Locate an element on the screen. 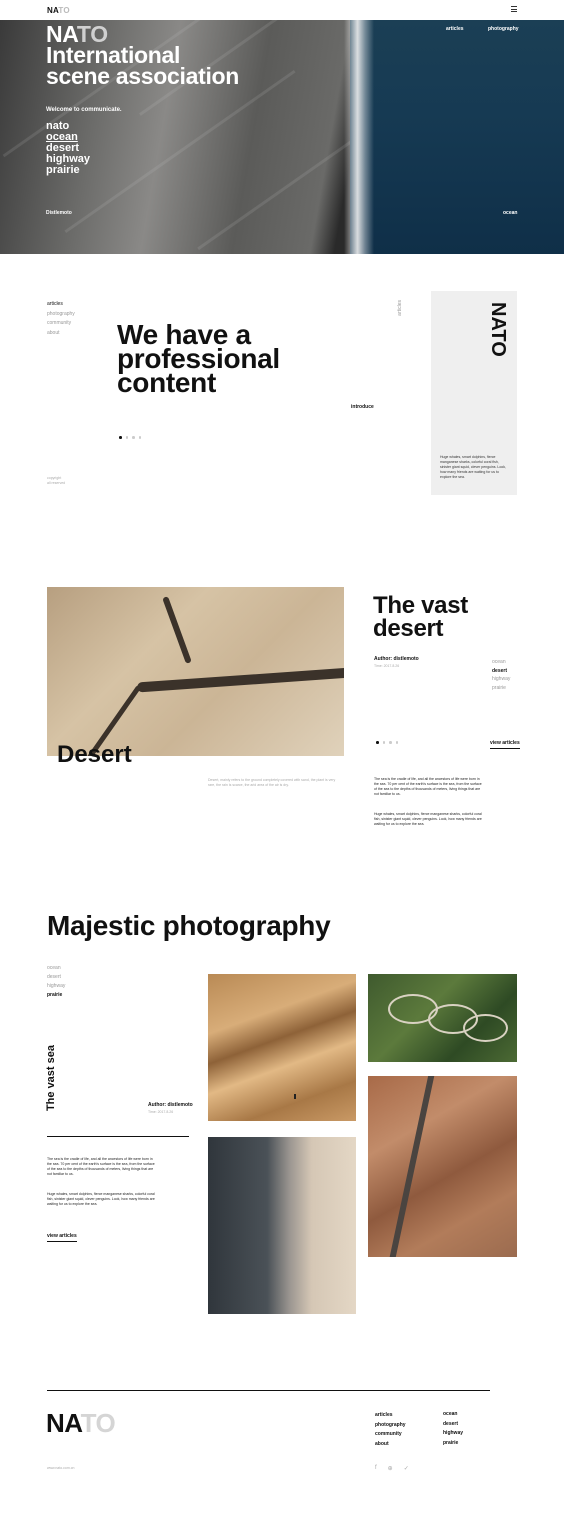 The width and height of the screenshot is (564, 1516). twitter-icon: ✓ is located at coordinates (406, 1468).